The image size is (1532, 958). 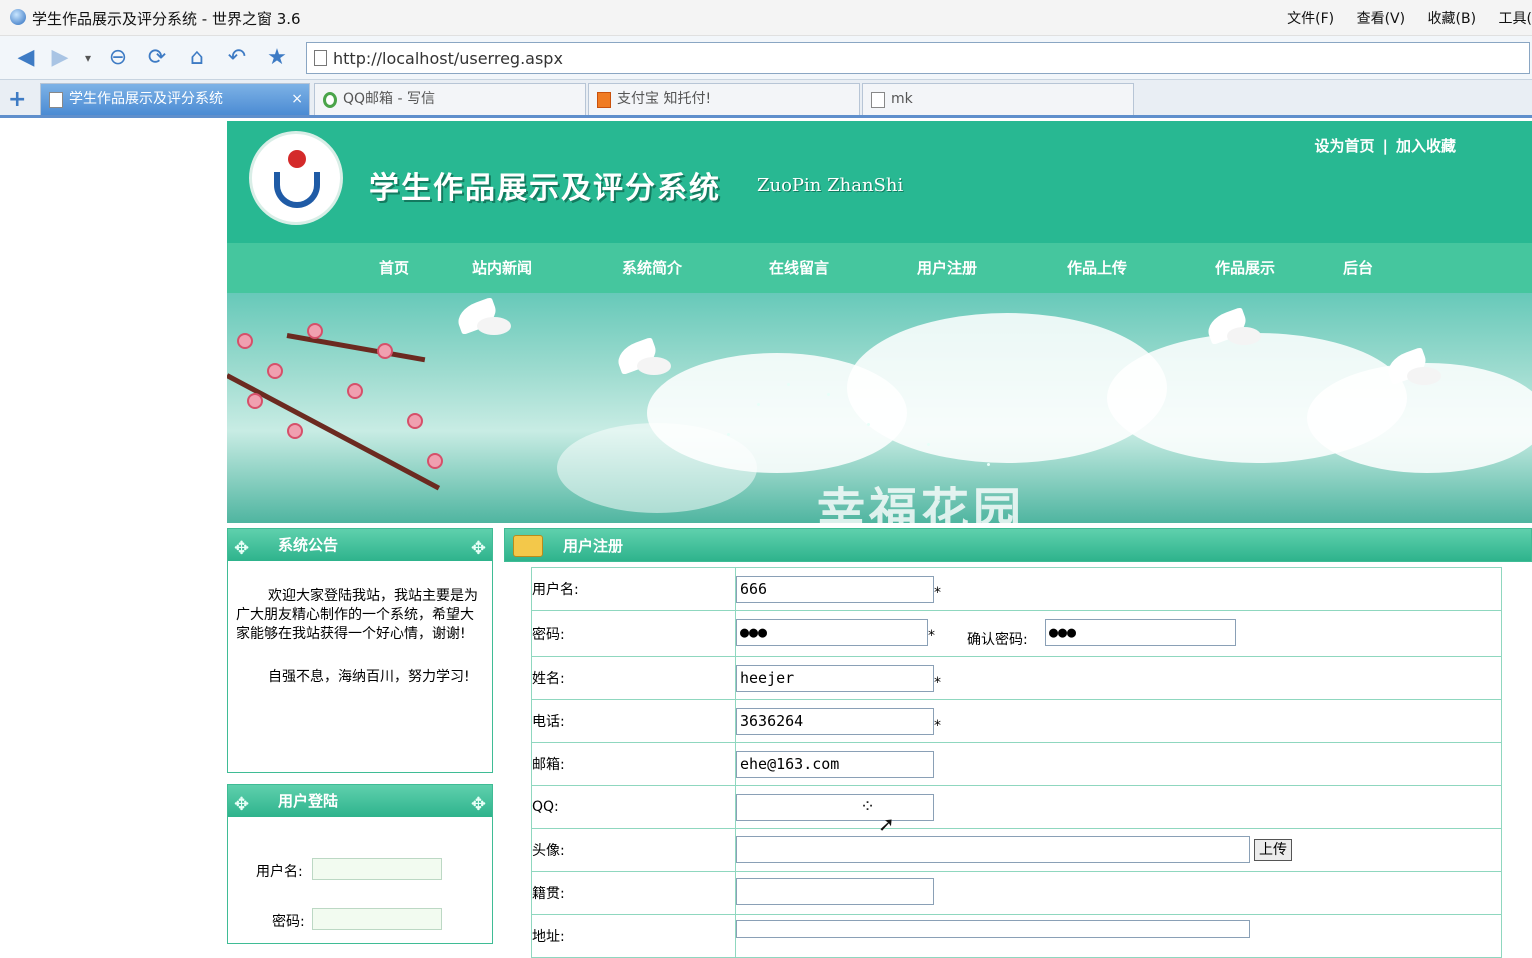 What do you see at coordinates (835, 678) in the screenshot?
I see `name-input: heejer` at bounding box center [835, 678].